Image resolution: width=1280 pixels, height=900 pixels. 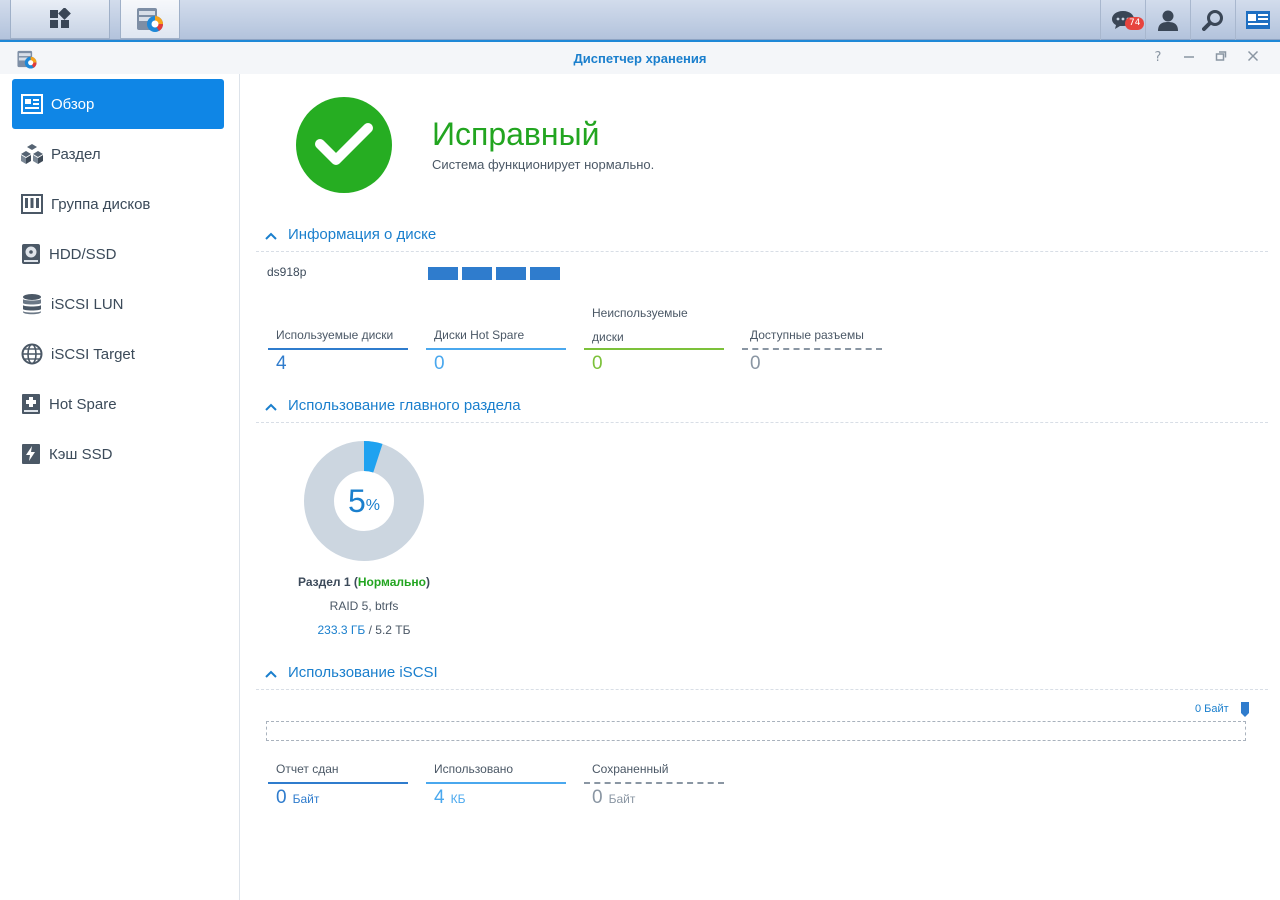 What do you see at coordinates (83, 254) in the screenshot?
I see `sidebar-item-label: HDD/SSD` at bounding box center [83, 254].